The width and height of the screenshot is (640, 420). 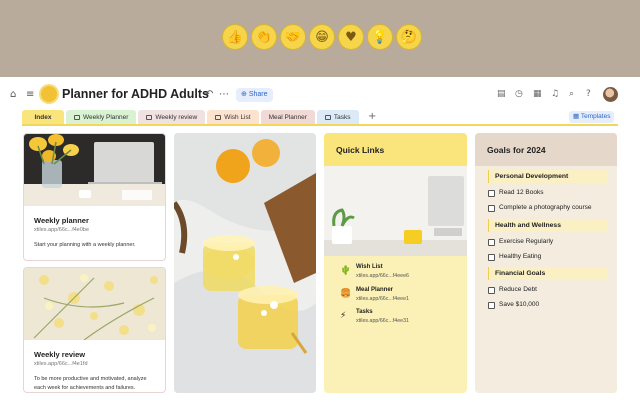 I want to click on weekly-planner-image, so click(x=94, y=170).